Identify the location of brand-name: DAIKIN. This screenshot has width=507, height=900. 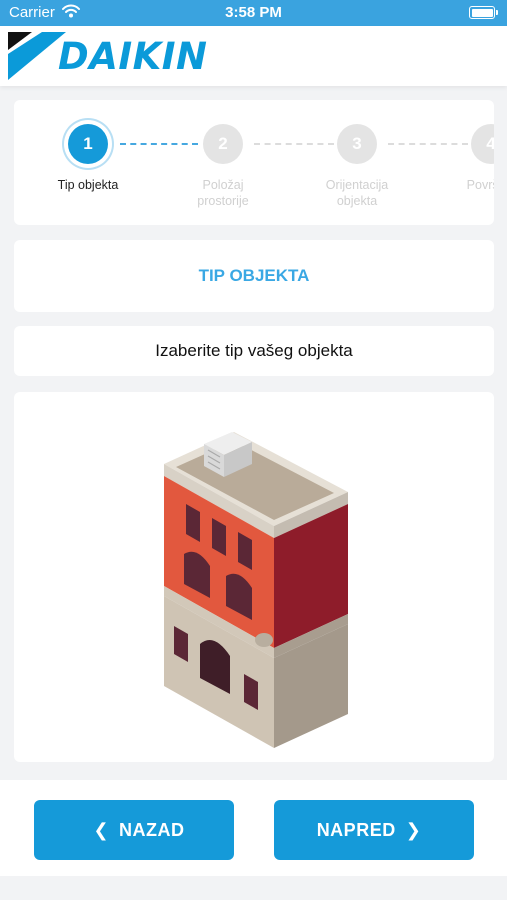
(133, 56).